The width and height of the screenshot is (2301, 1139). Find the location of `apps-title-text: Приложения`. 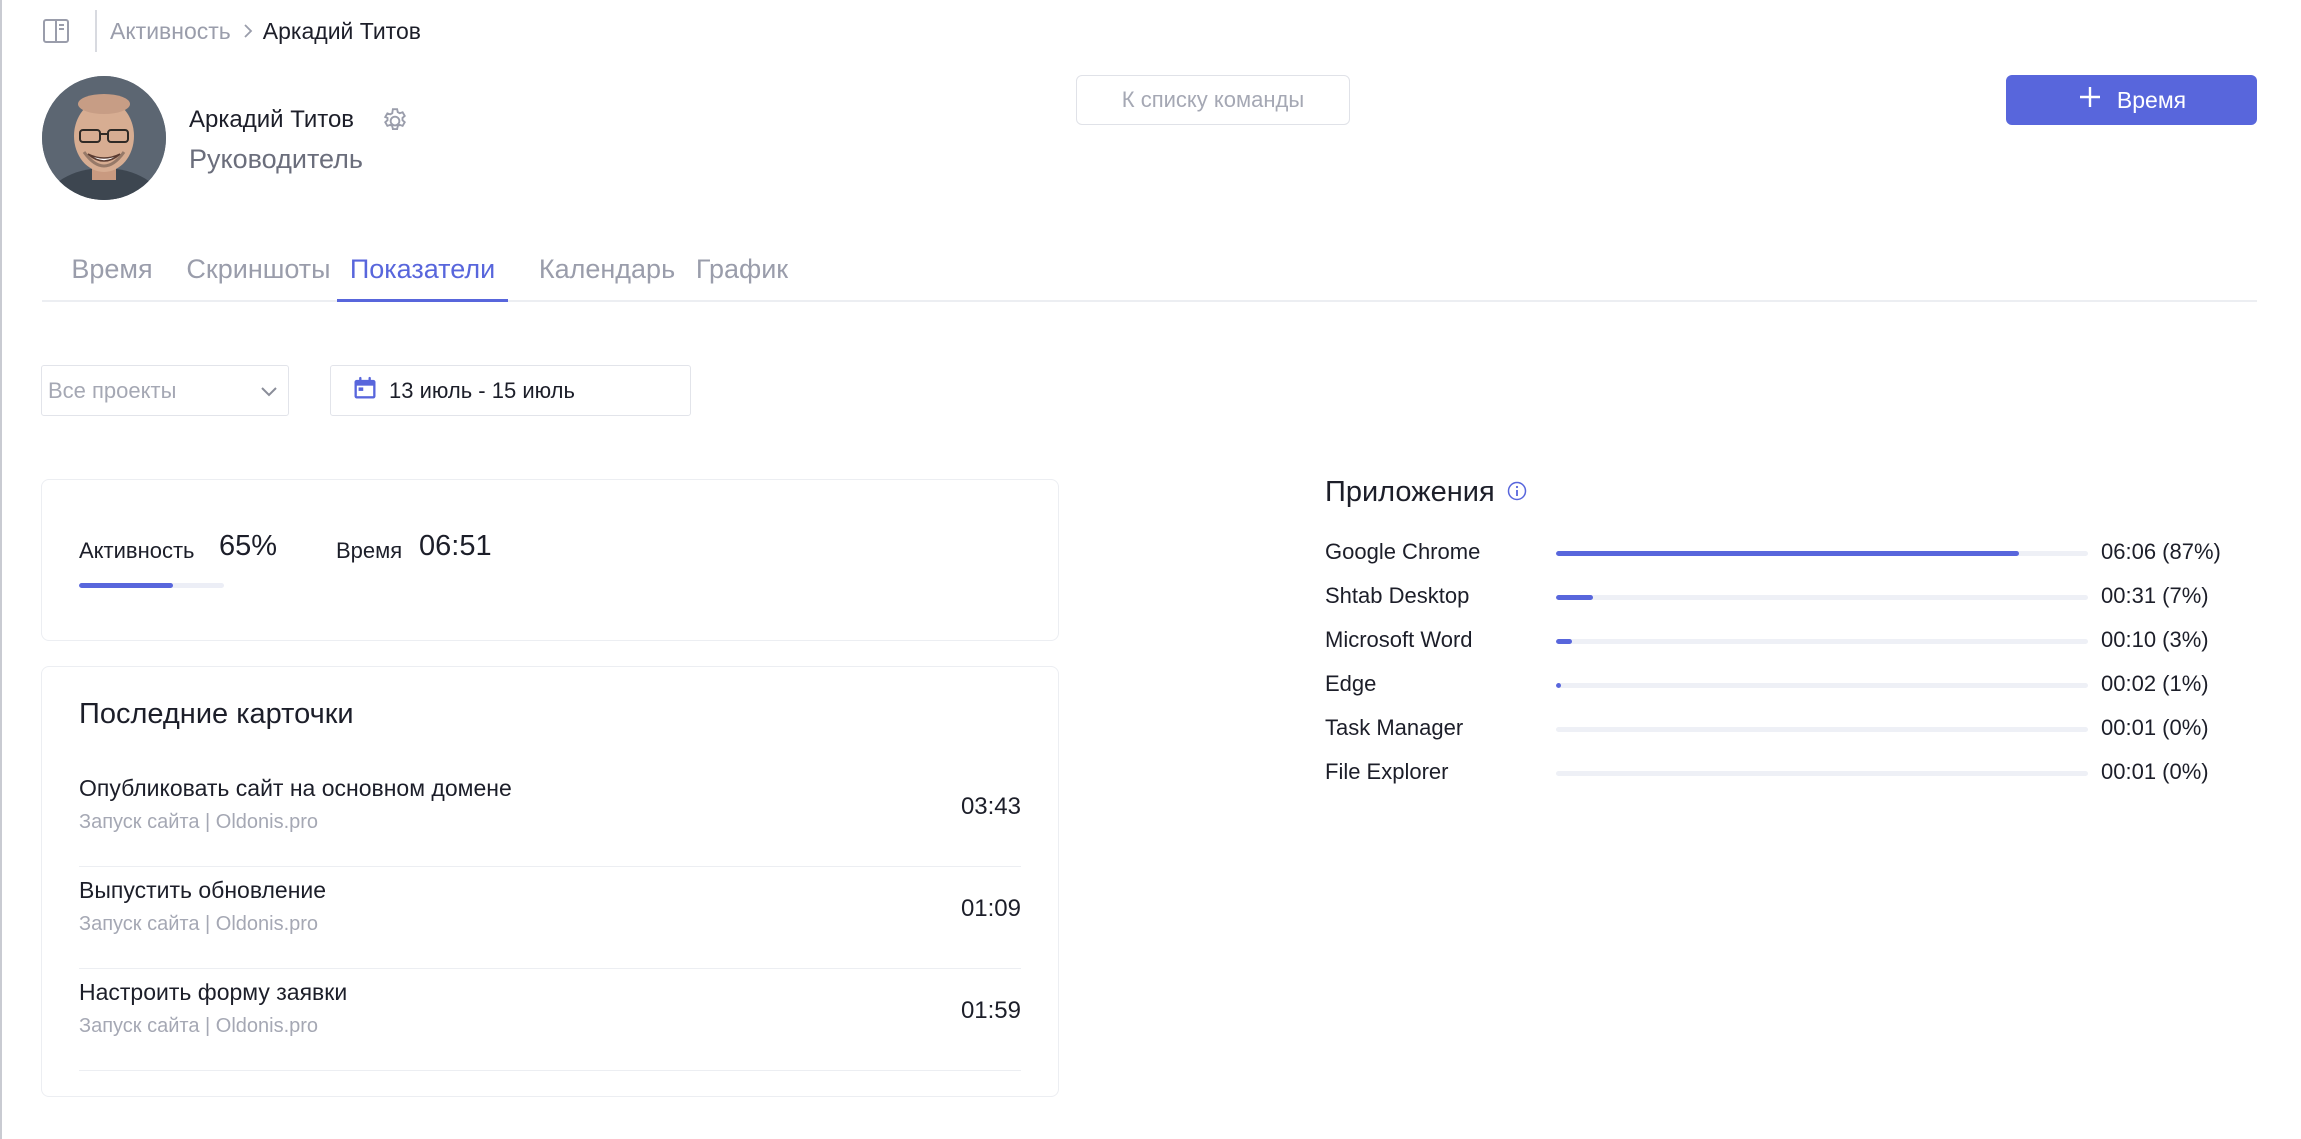

apps-title-text: Приложения is located at coordinates (1410, 492).